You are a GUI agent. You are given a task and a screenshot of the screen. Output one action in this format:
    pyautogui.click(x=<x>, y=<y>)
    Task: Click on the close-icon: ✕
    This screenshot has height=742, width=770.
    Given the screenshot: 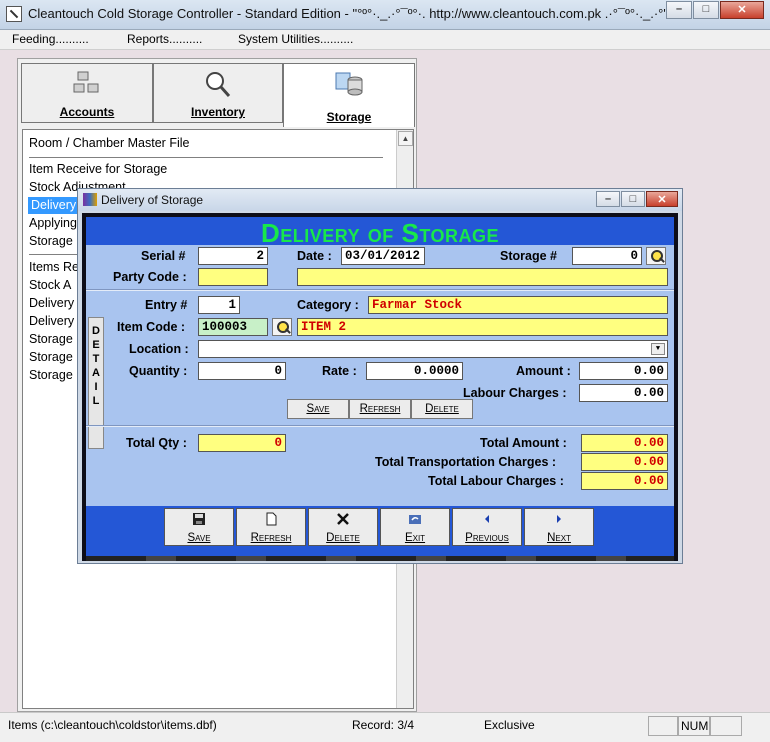 What is the action you would take?
    pyautogui.click(x=662, y=200)
    